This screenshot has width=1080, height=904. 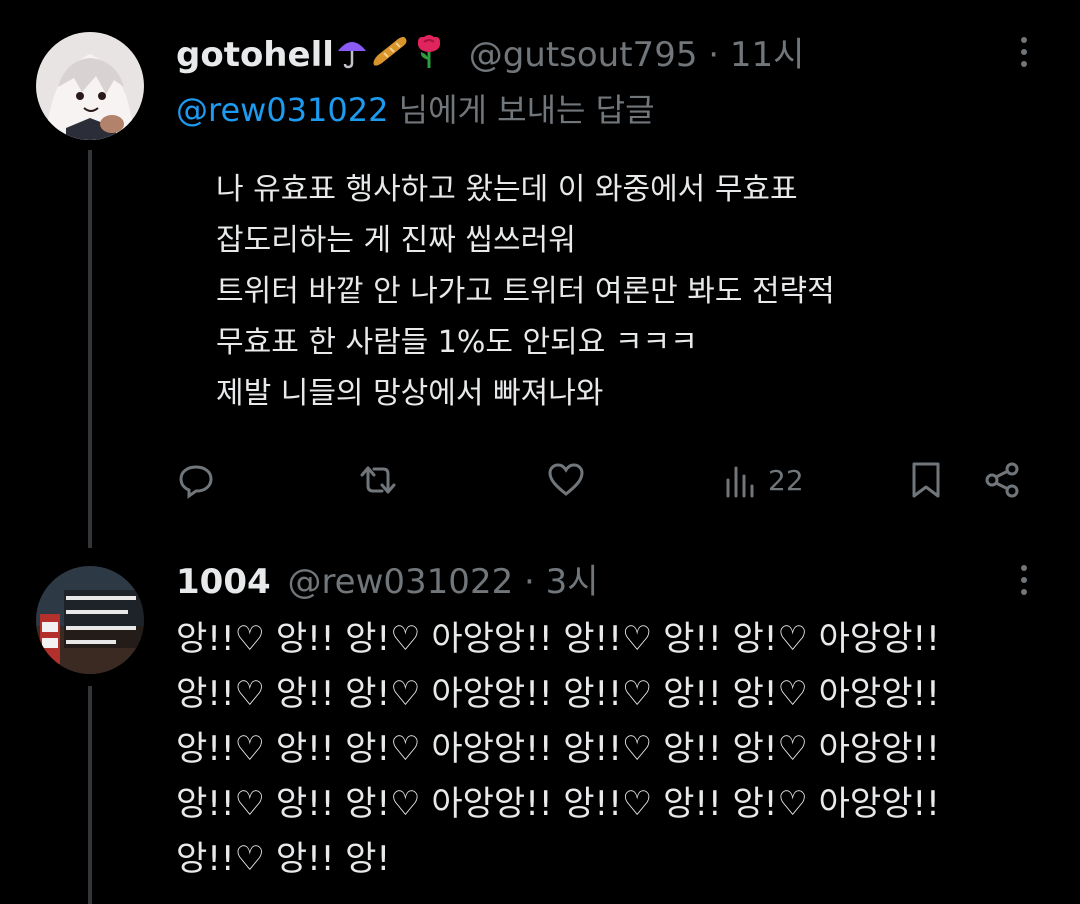 I want to click on reply-icon, so click(x=196, y=482).